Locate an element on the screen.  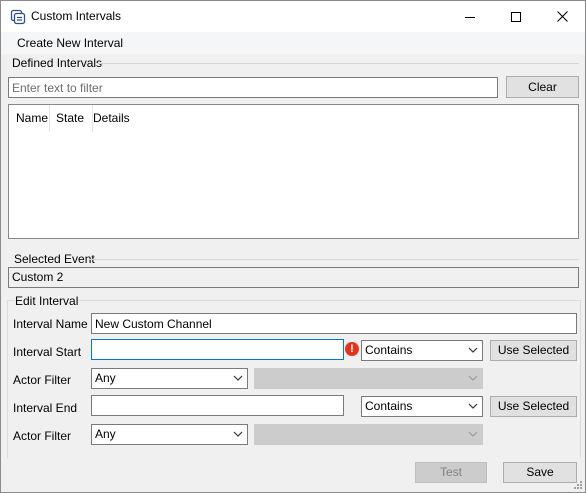
defined-intervals-label: Defined Intervals is located at coordinates (57, 63).